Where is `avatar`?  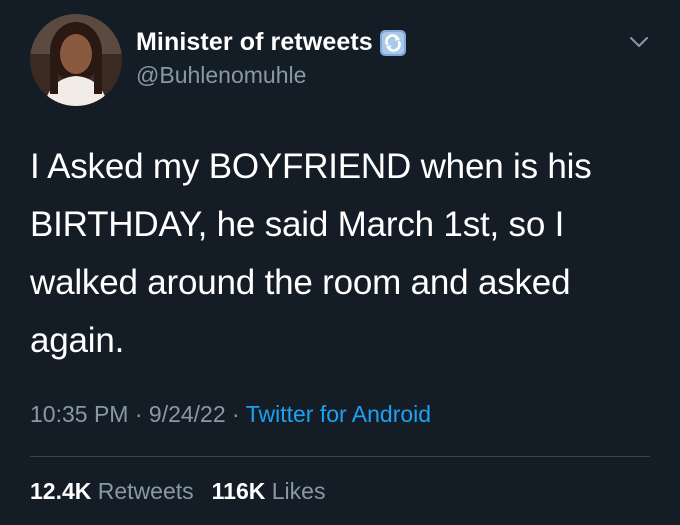 avatar is located at coordinates (76, 60).